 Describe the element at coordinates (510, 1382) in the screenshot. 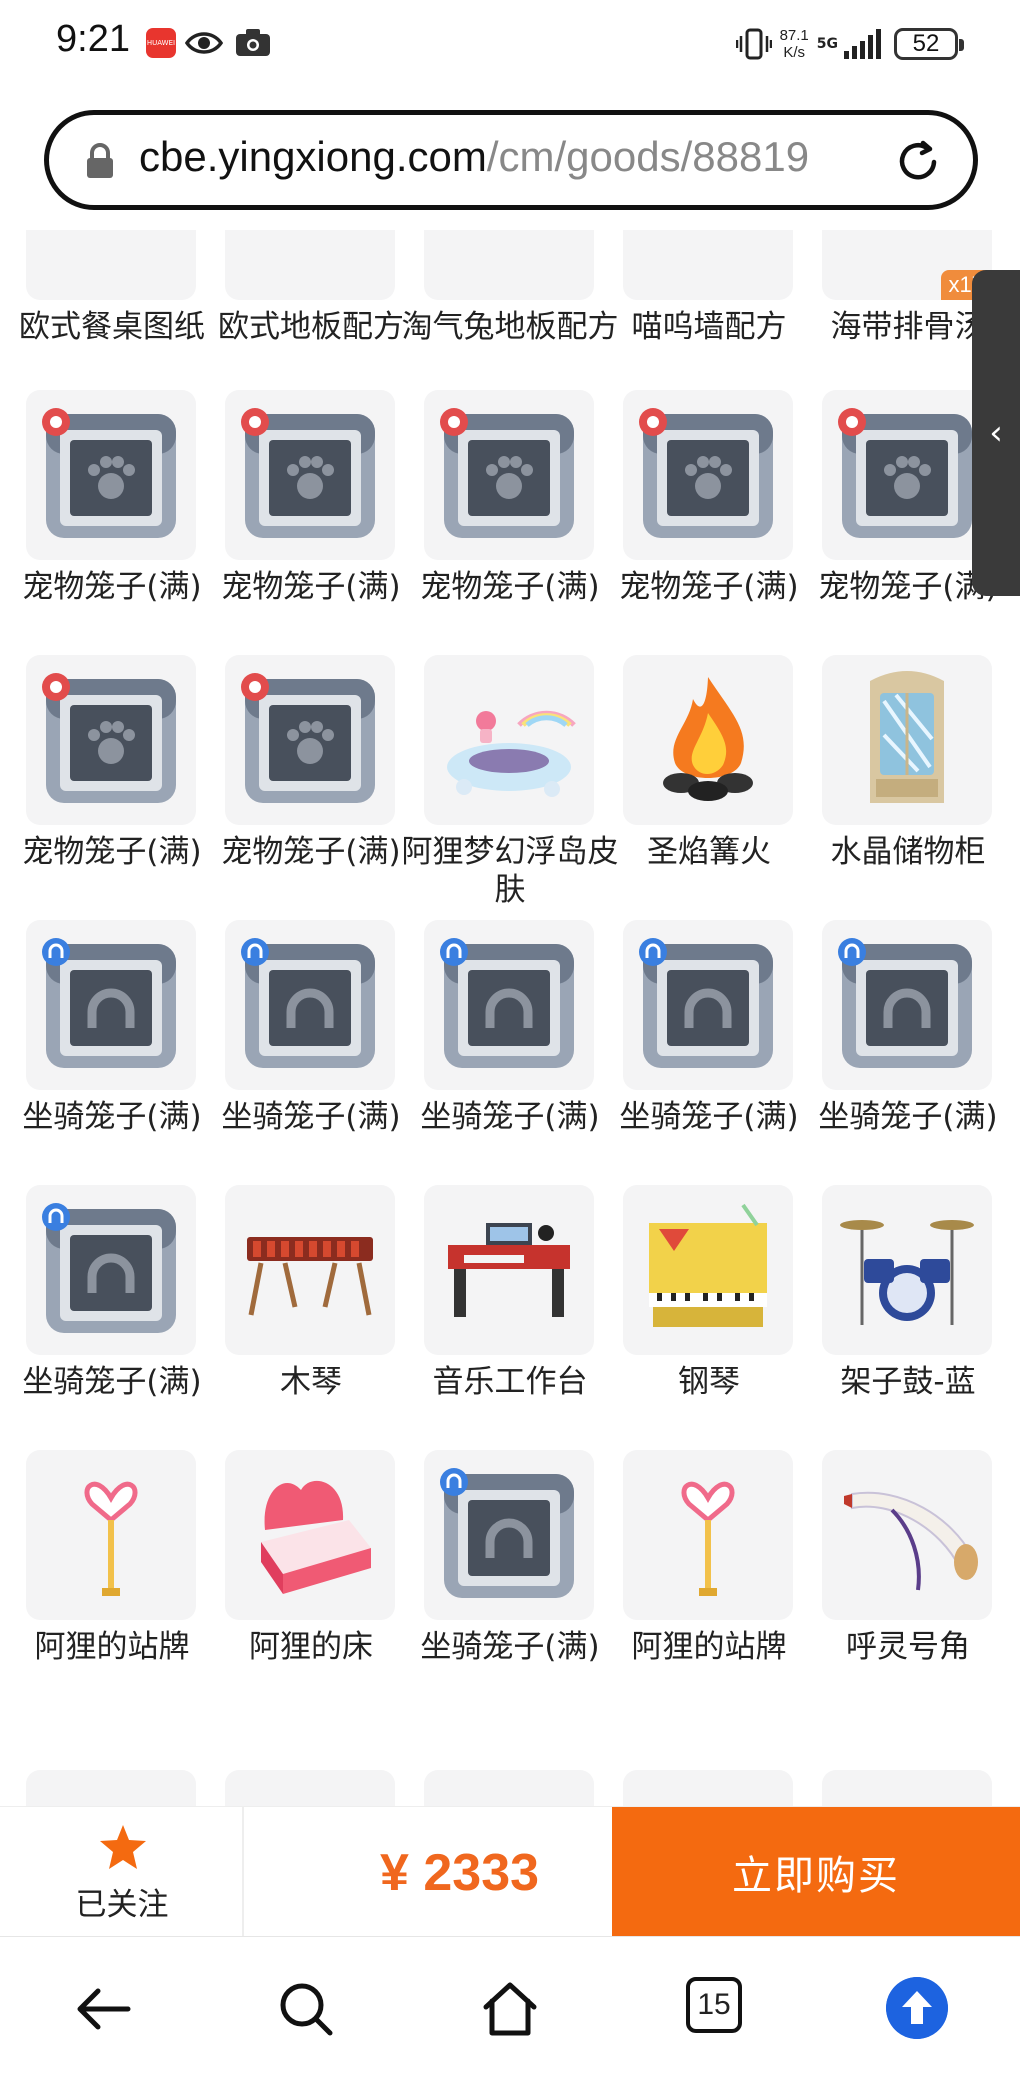

I see `item-label: 音乐工作台` at that location.